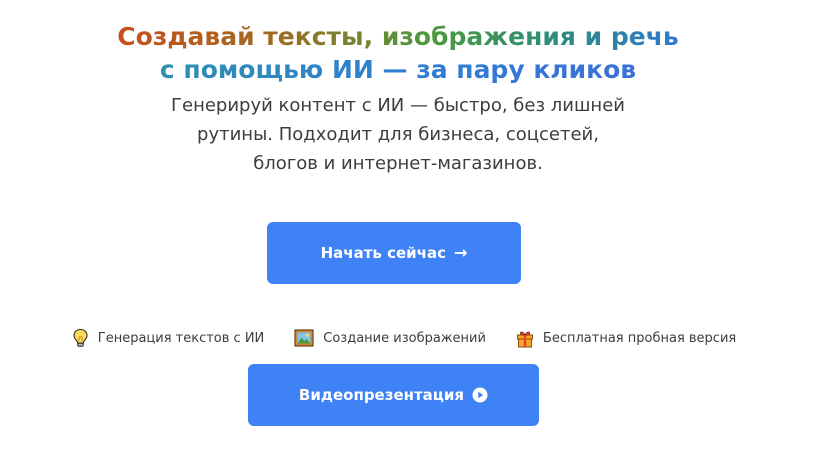  I want to click on feature-item: Создание изображений, so click(390, 338).